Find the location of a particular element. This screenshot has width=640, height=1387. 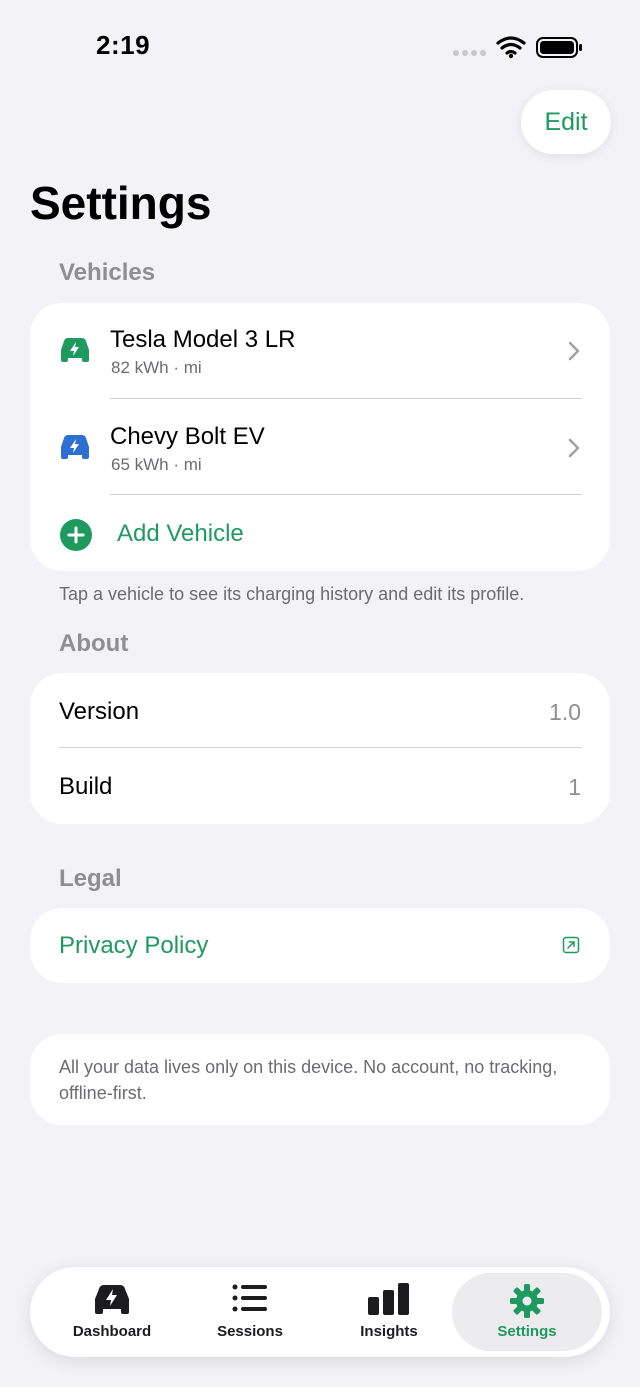

tab-insights: Insights is located at coordinates (389, 1312).